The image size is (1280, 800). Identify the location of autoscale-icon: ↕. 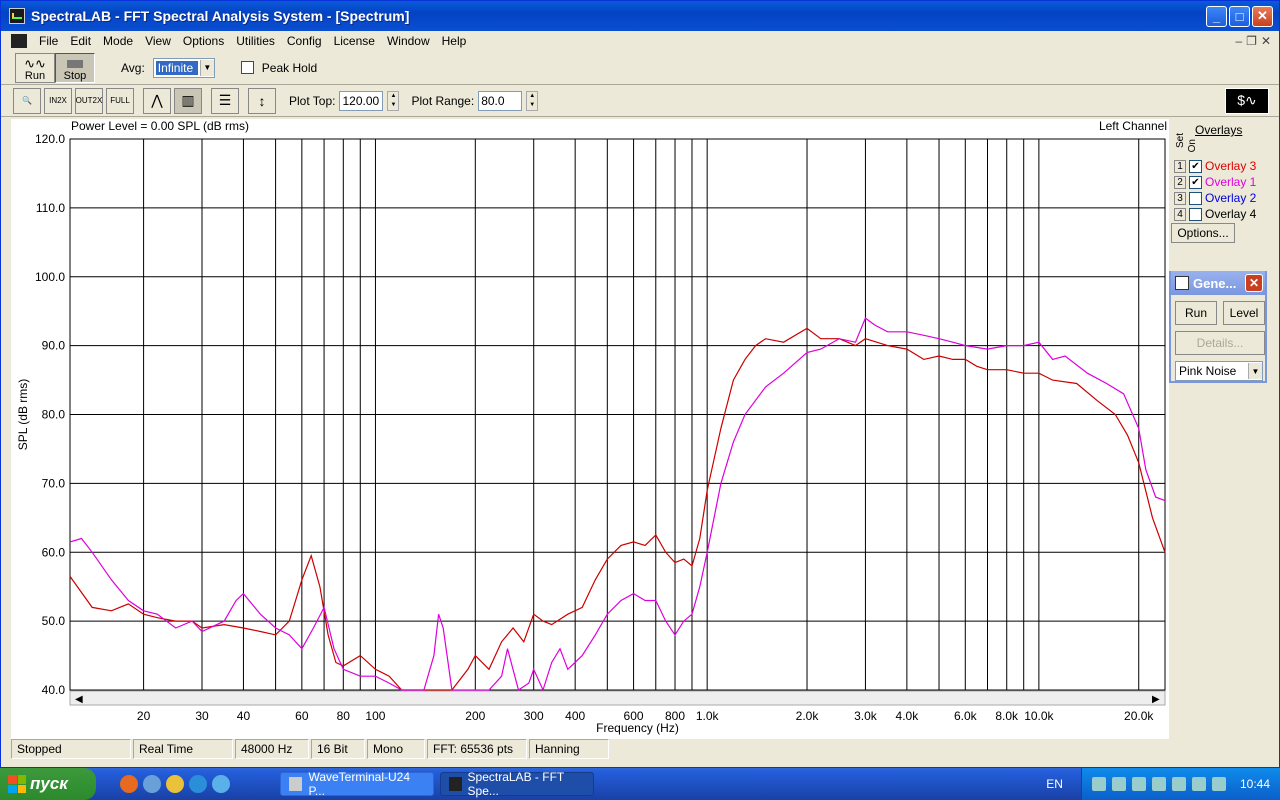
(262, 100).